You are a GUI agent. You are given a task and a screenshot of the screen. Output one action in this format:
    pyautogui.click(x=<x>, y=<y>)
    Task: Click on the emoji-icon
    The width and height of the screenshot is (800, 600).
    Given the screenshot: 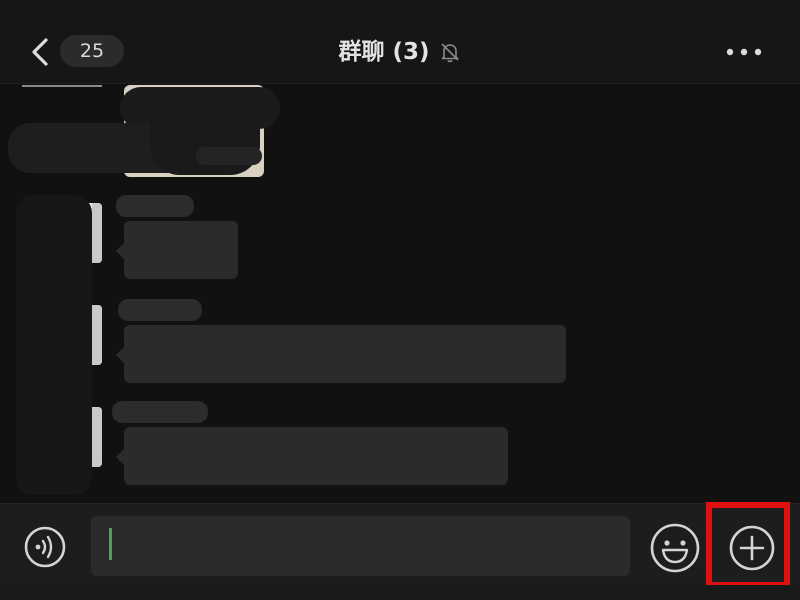 What is the action you would take?
    pyautogui.click(x=675, y=548)
    